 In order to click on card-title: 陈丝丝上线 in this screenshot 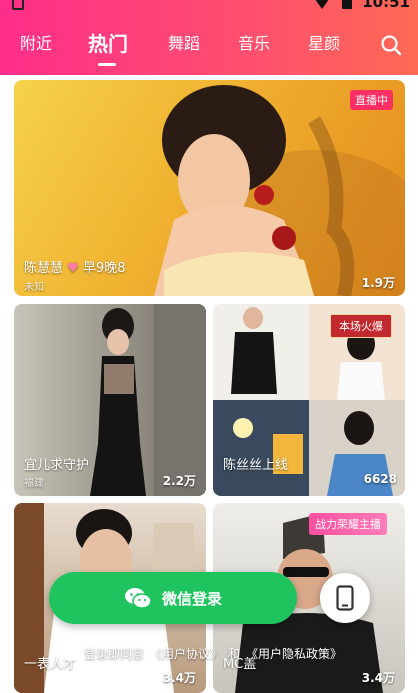, I will do `click(256, 465)`.